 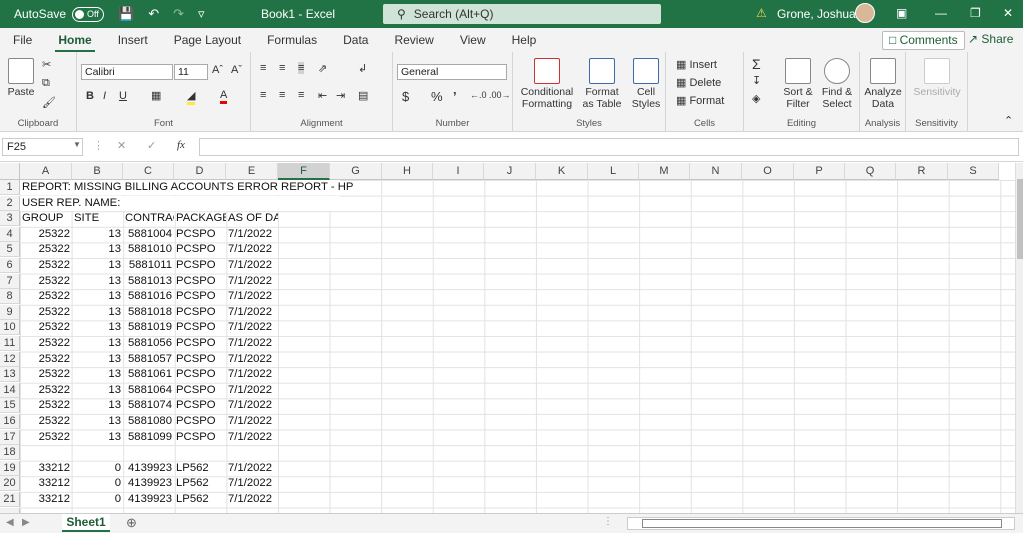 I want to click on minimize-icon: —, so click(x=941, y=13).